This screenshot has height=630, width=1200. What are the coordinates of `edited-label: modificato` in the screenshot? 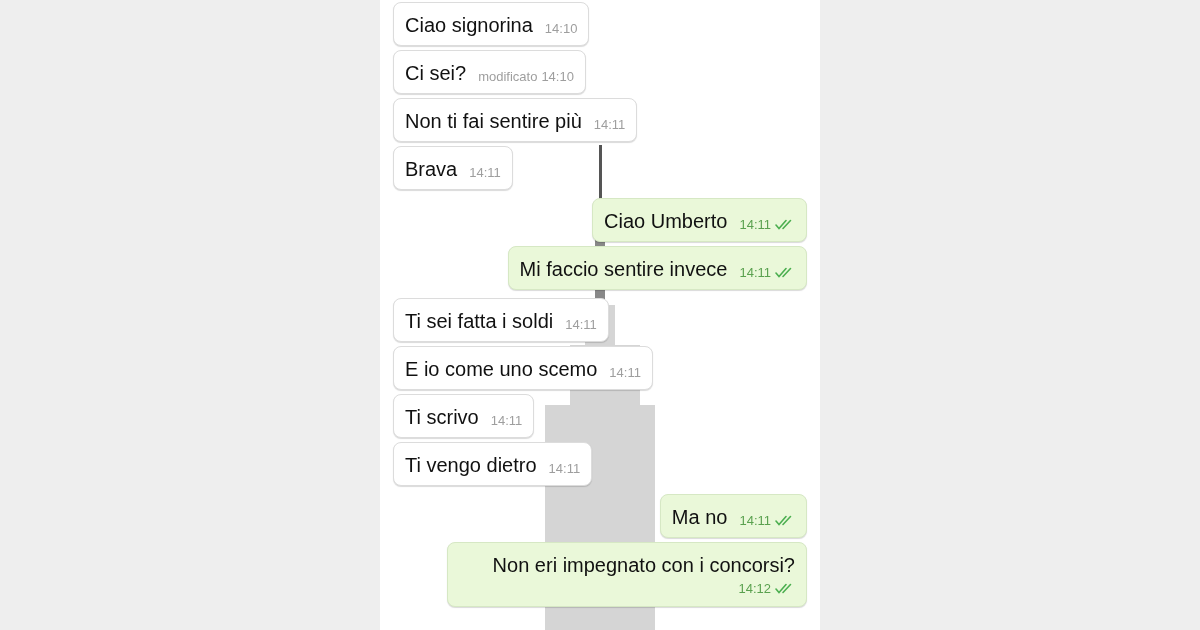 It's located at (508, 76).